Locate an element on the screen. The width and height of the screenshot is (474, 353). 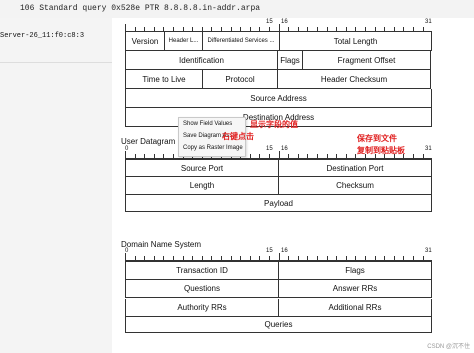
annotation-show: 显示字段的值 is located at coordinates (274, 124).